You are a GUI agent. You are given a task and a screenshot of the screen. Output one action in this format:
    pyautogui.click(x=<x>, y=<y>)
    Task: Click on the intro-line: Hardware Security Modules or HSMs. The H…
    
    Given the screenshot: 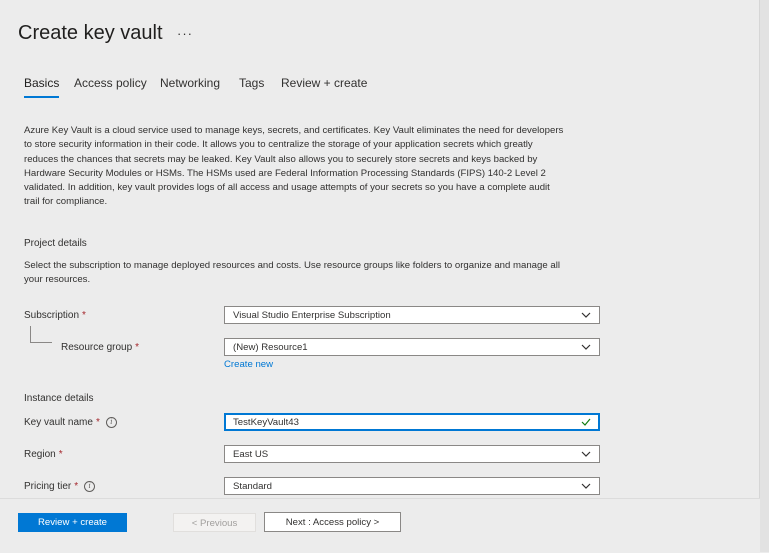 What is the action you would take?
    pyautogui.click(x=285, y=173)
    